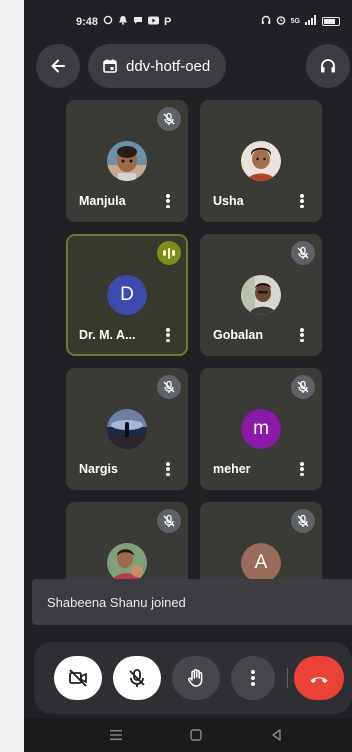 The height and width of the screenshot is (752, 352). I want to click on home-icon, so click(196, 735).